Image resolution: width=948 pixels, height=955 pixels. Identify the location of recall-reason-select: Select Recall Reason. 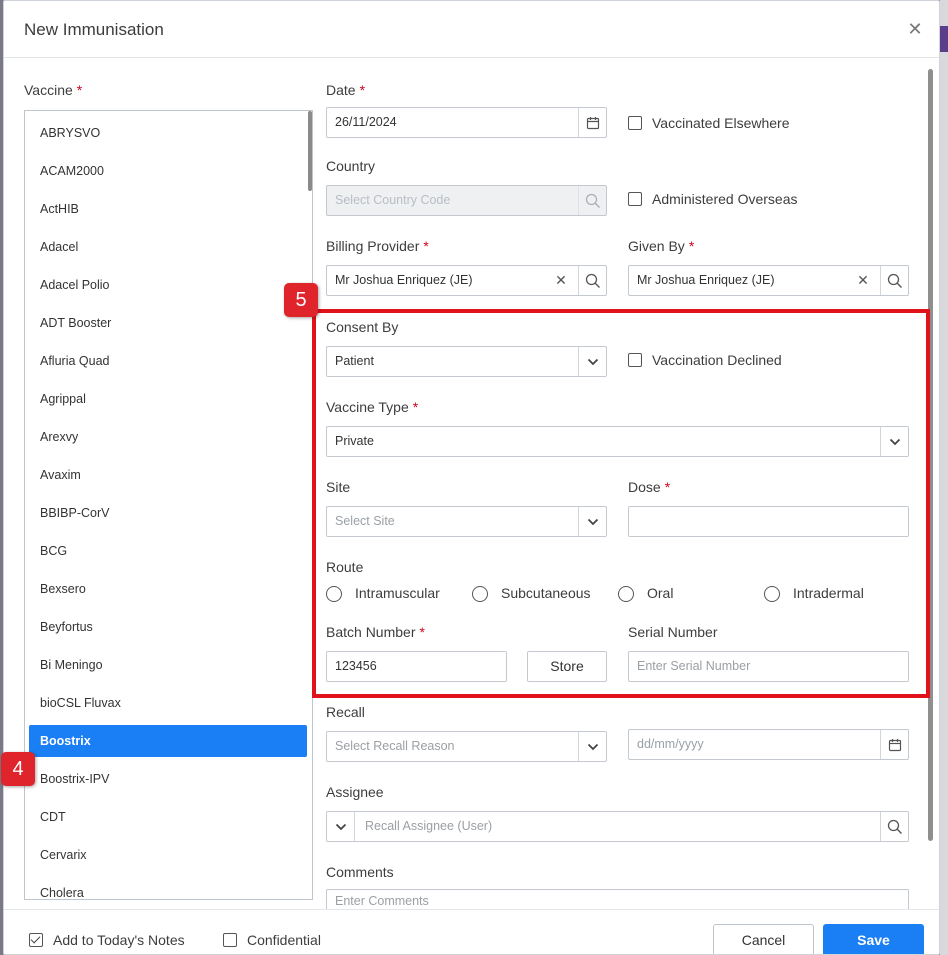
(466, 746).